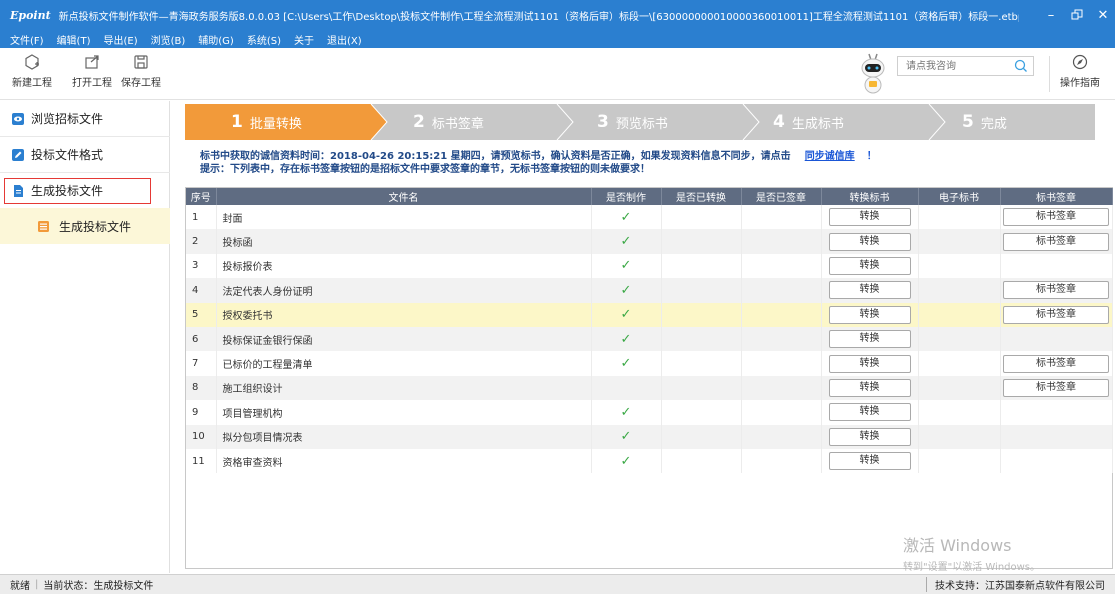 This screenshot has height=594, width=1115. I want to click on row-number: 5, so click(201, 314).